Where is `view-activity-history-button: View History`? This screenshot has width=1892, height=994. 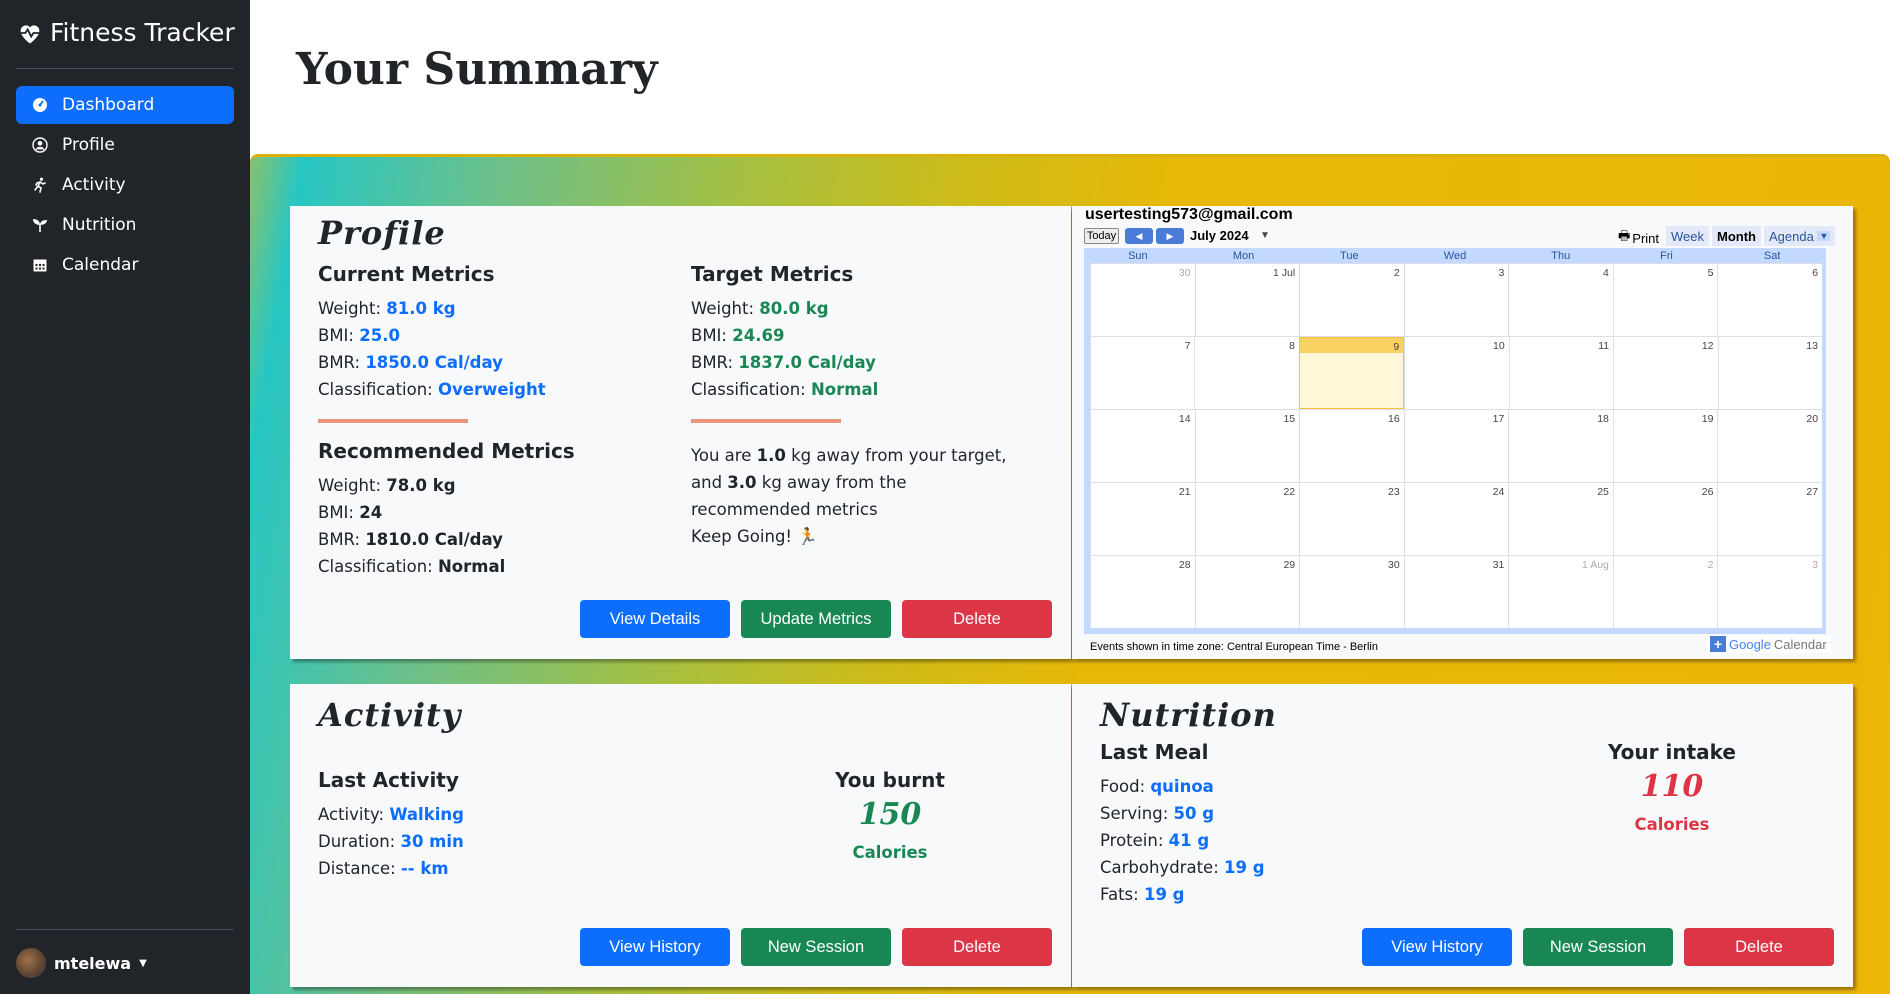 view-activity-history-button: View History is located at coordinates (655, 947).